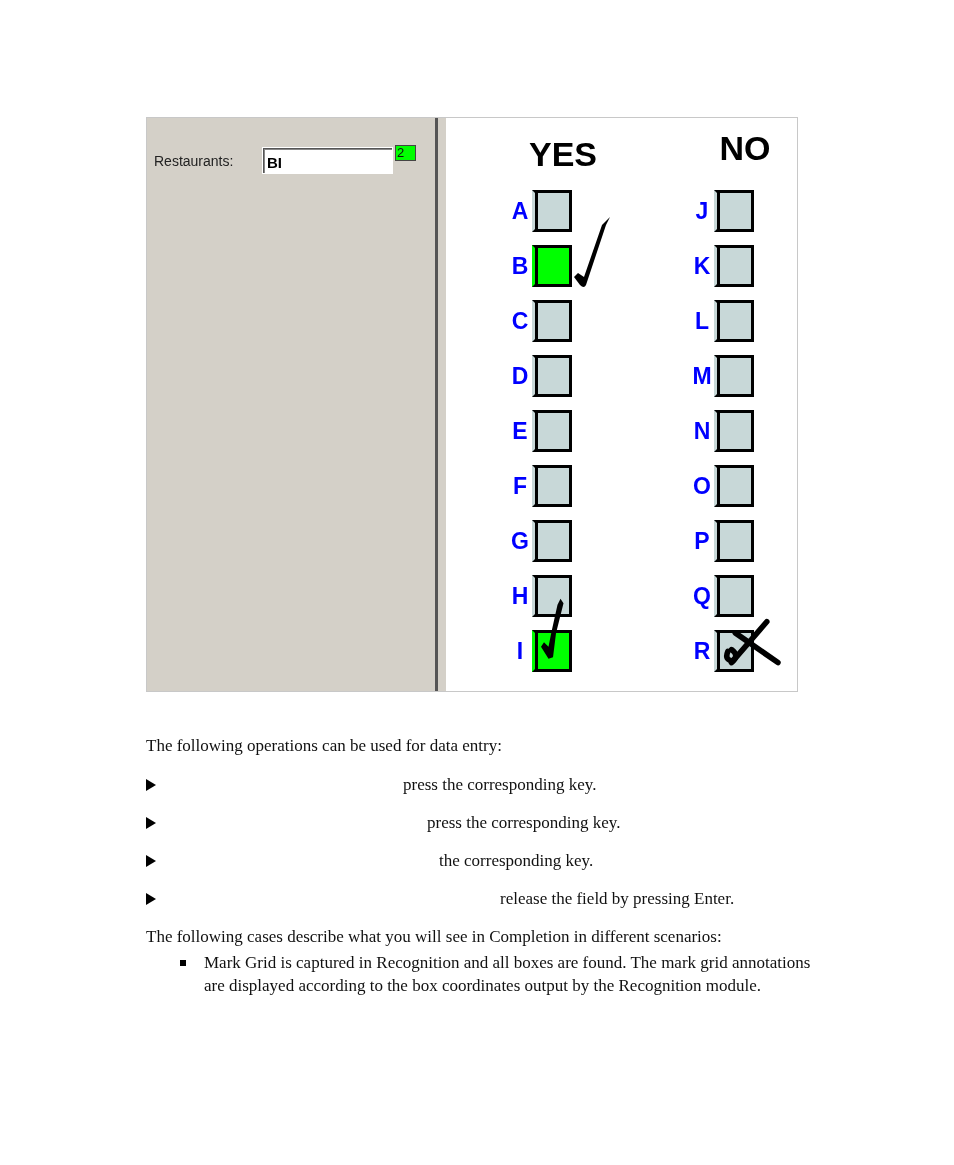 Image resolution: width=954 pixels, height=1165 pixels. What do you see at coordinates (520, 651) in the screenshot?
I see `option-letter: I` at bounding box center [520, 651].